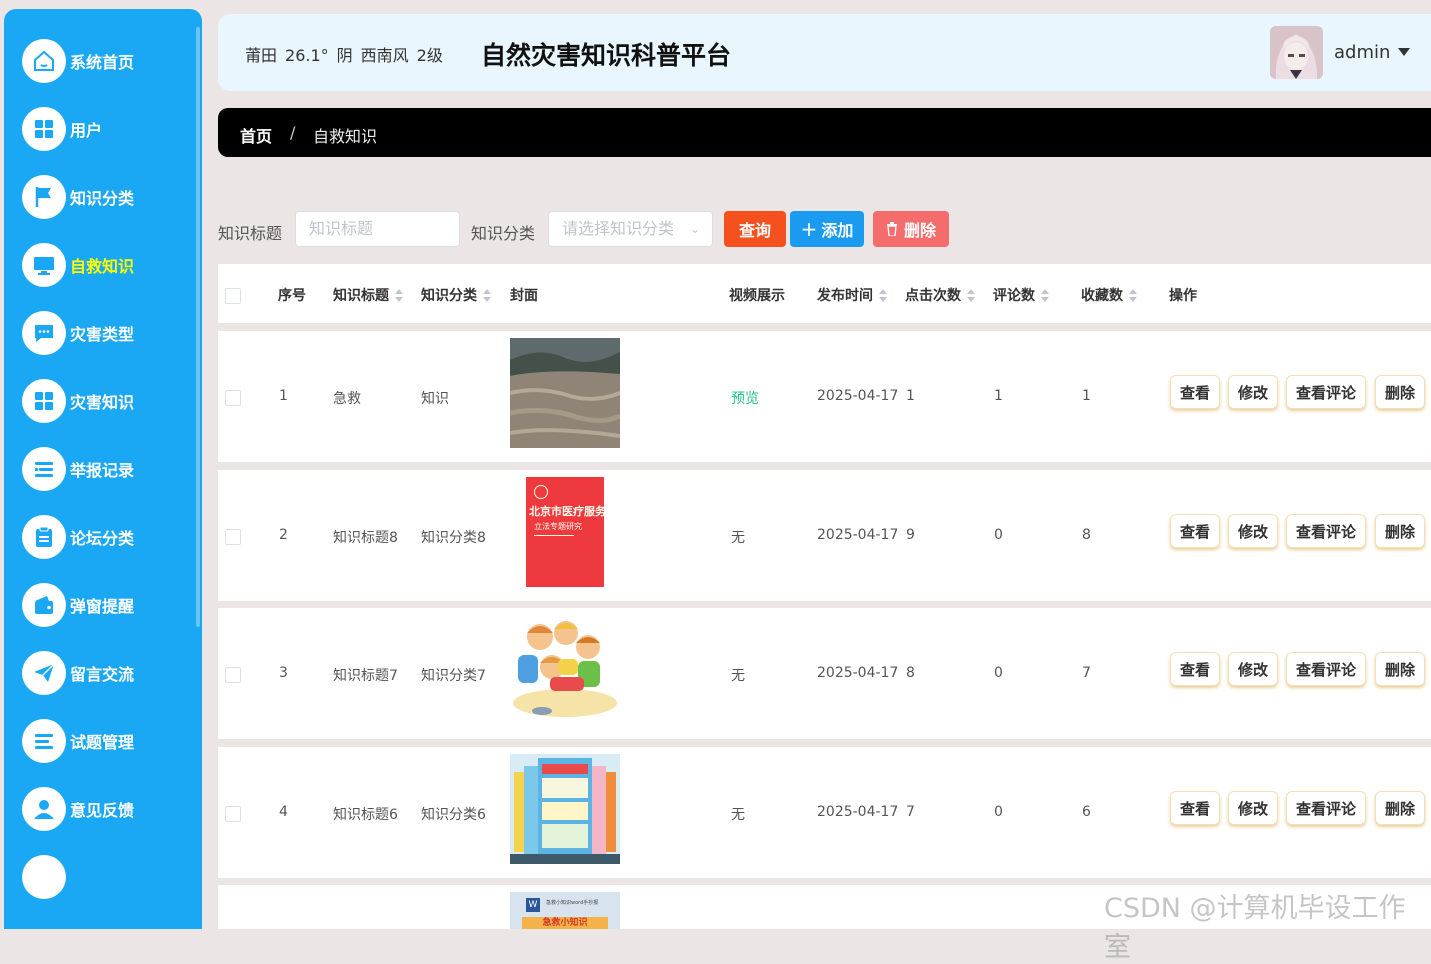 The image size is (1431, 964). I want to click on weather-temp: 26.1°, so click(307, 55).